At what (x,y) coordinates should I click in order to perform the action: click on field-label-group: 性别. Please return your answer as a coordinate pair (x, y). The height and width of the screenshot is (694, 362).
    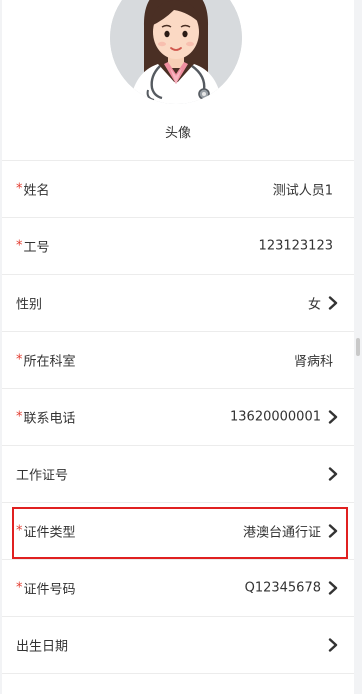
    Looking at the image, I should click on (29, 303).